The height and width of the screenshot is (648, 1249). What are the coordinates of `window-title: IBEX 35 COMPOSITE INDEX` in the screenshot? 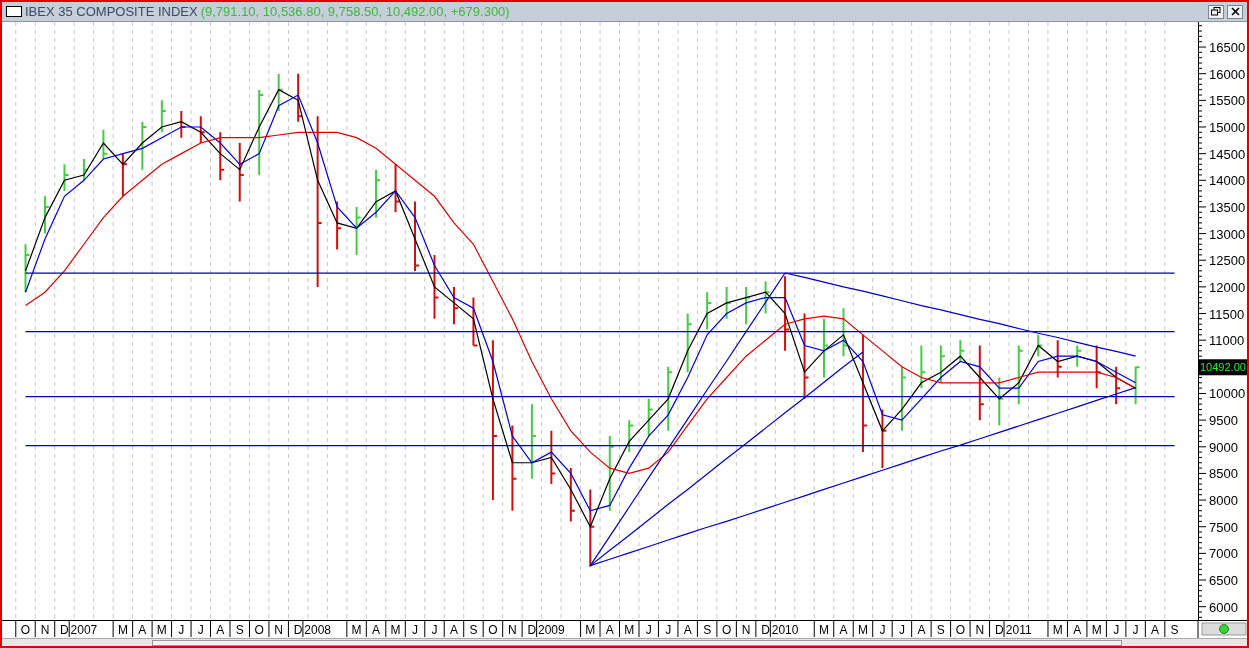 It's located at (111, 11).